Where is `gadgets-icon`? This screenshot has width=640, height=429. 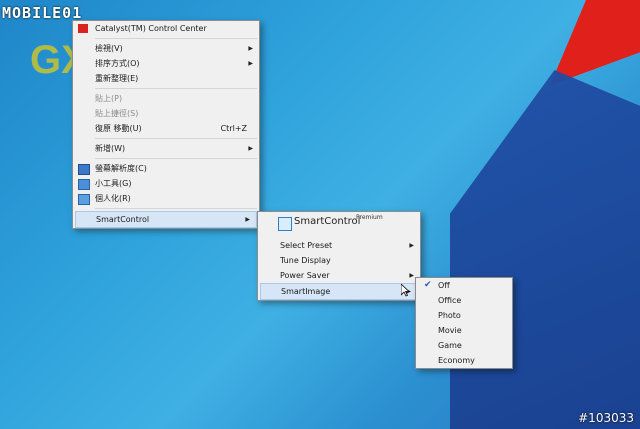 gadgets-icon is located at coordinates (84, 184).